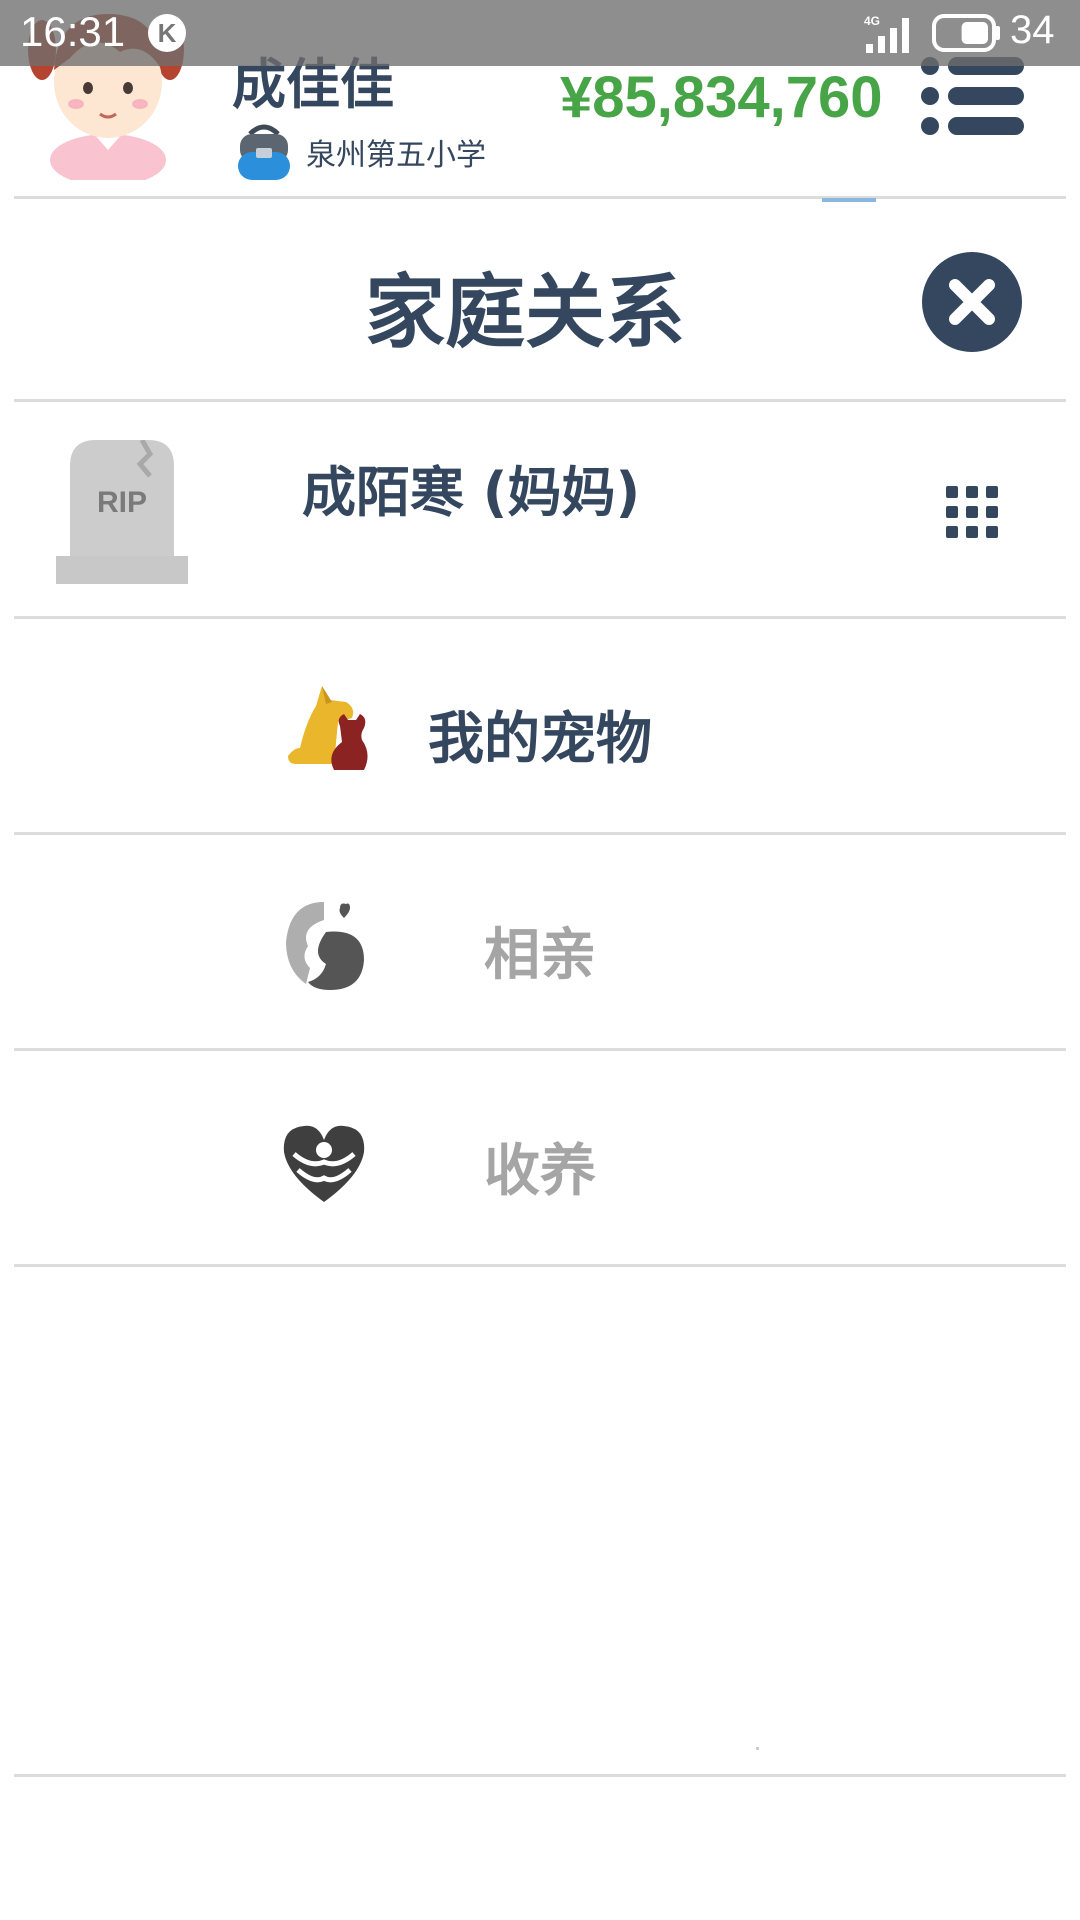  I want to click on option-adopt: 收养, so click(540, 1157).